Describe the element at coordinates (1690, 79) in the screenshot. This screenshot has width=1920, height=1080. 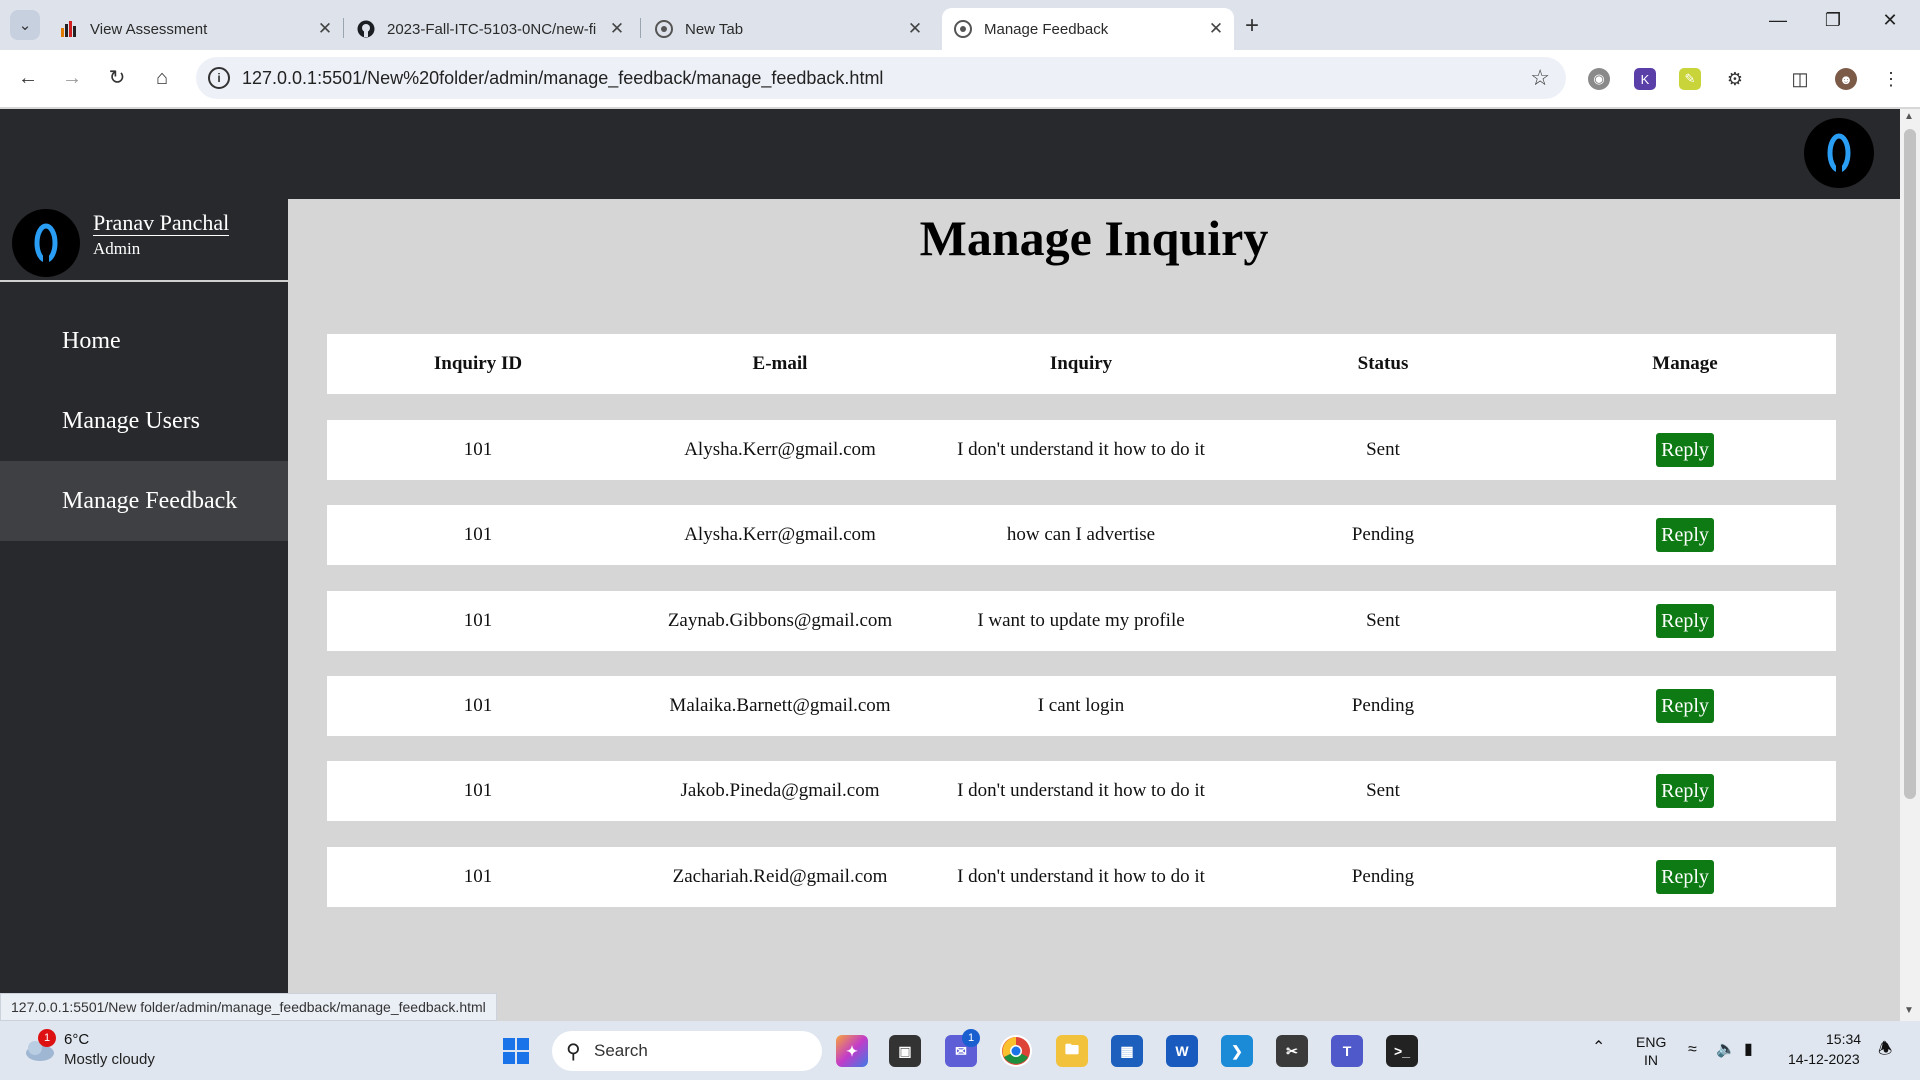
I see `pen-extension-icon: ✎` at that location.